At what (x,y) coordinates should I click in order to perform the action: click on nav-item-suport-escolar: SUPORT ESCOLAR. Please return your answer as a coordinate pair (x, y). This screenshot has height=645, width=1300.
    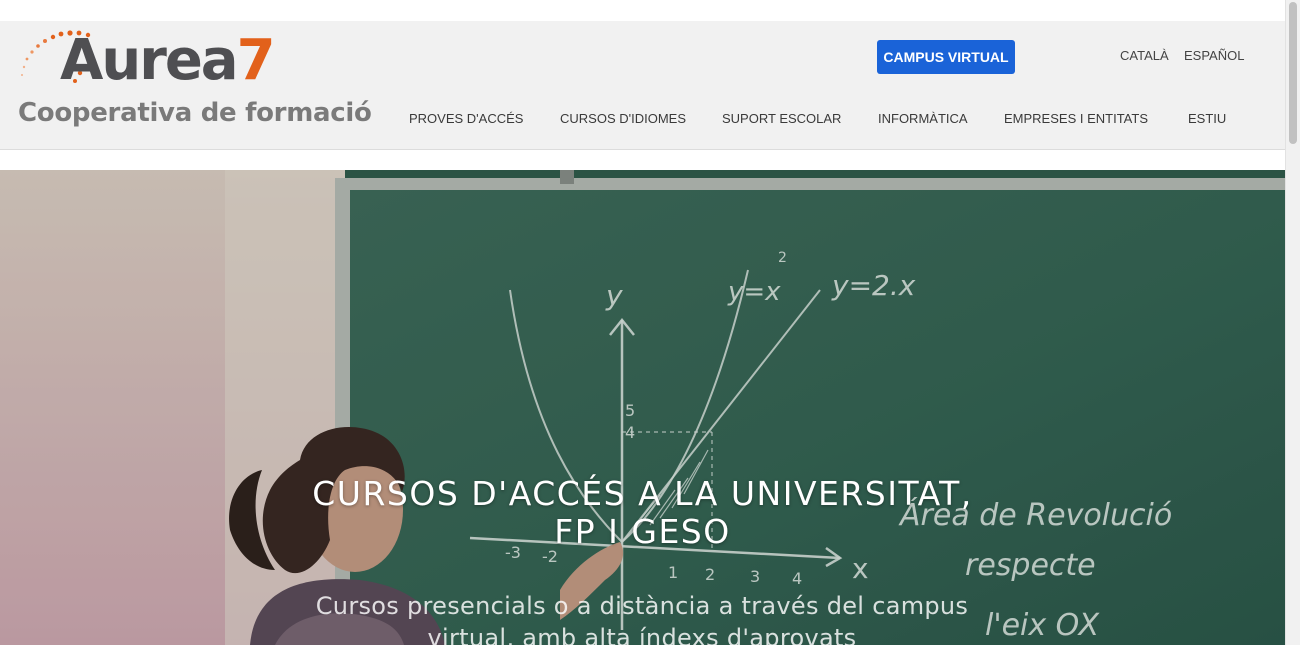
    Looking at the image, I should click on (781, 118).